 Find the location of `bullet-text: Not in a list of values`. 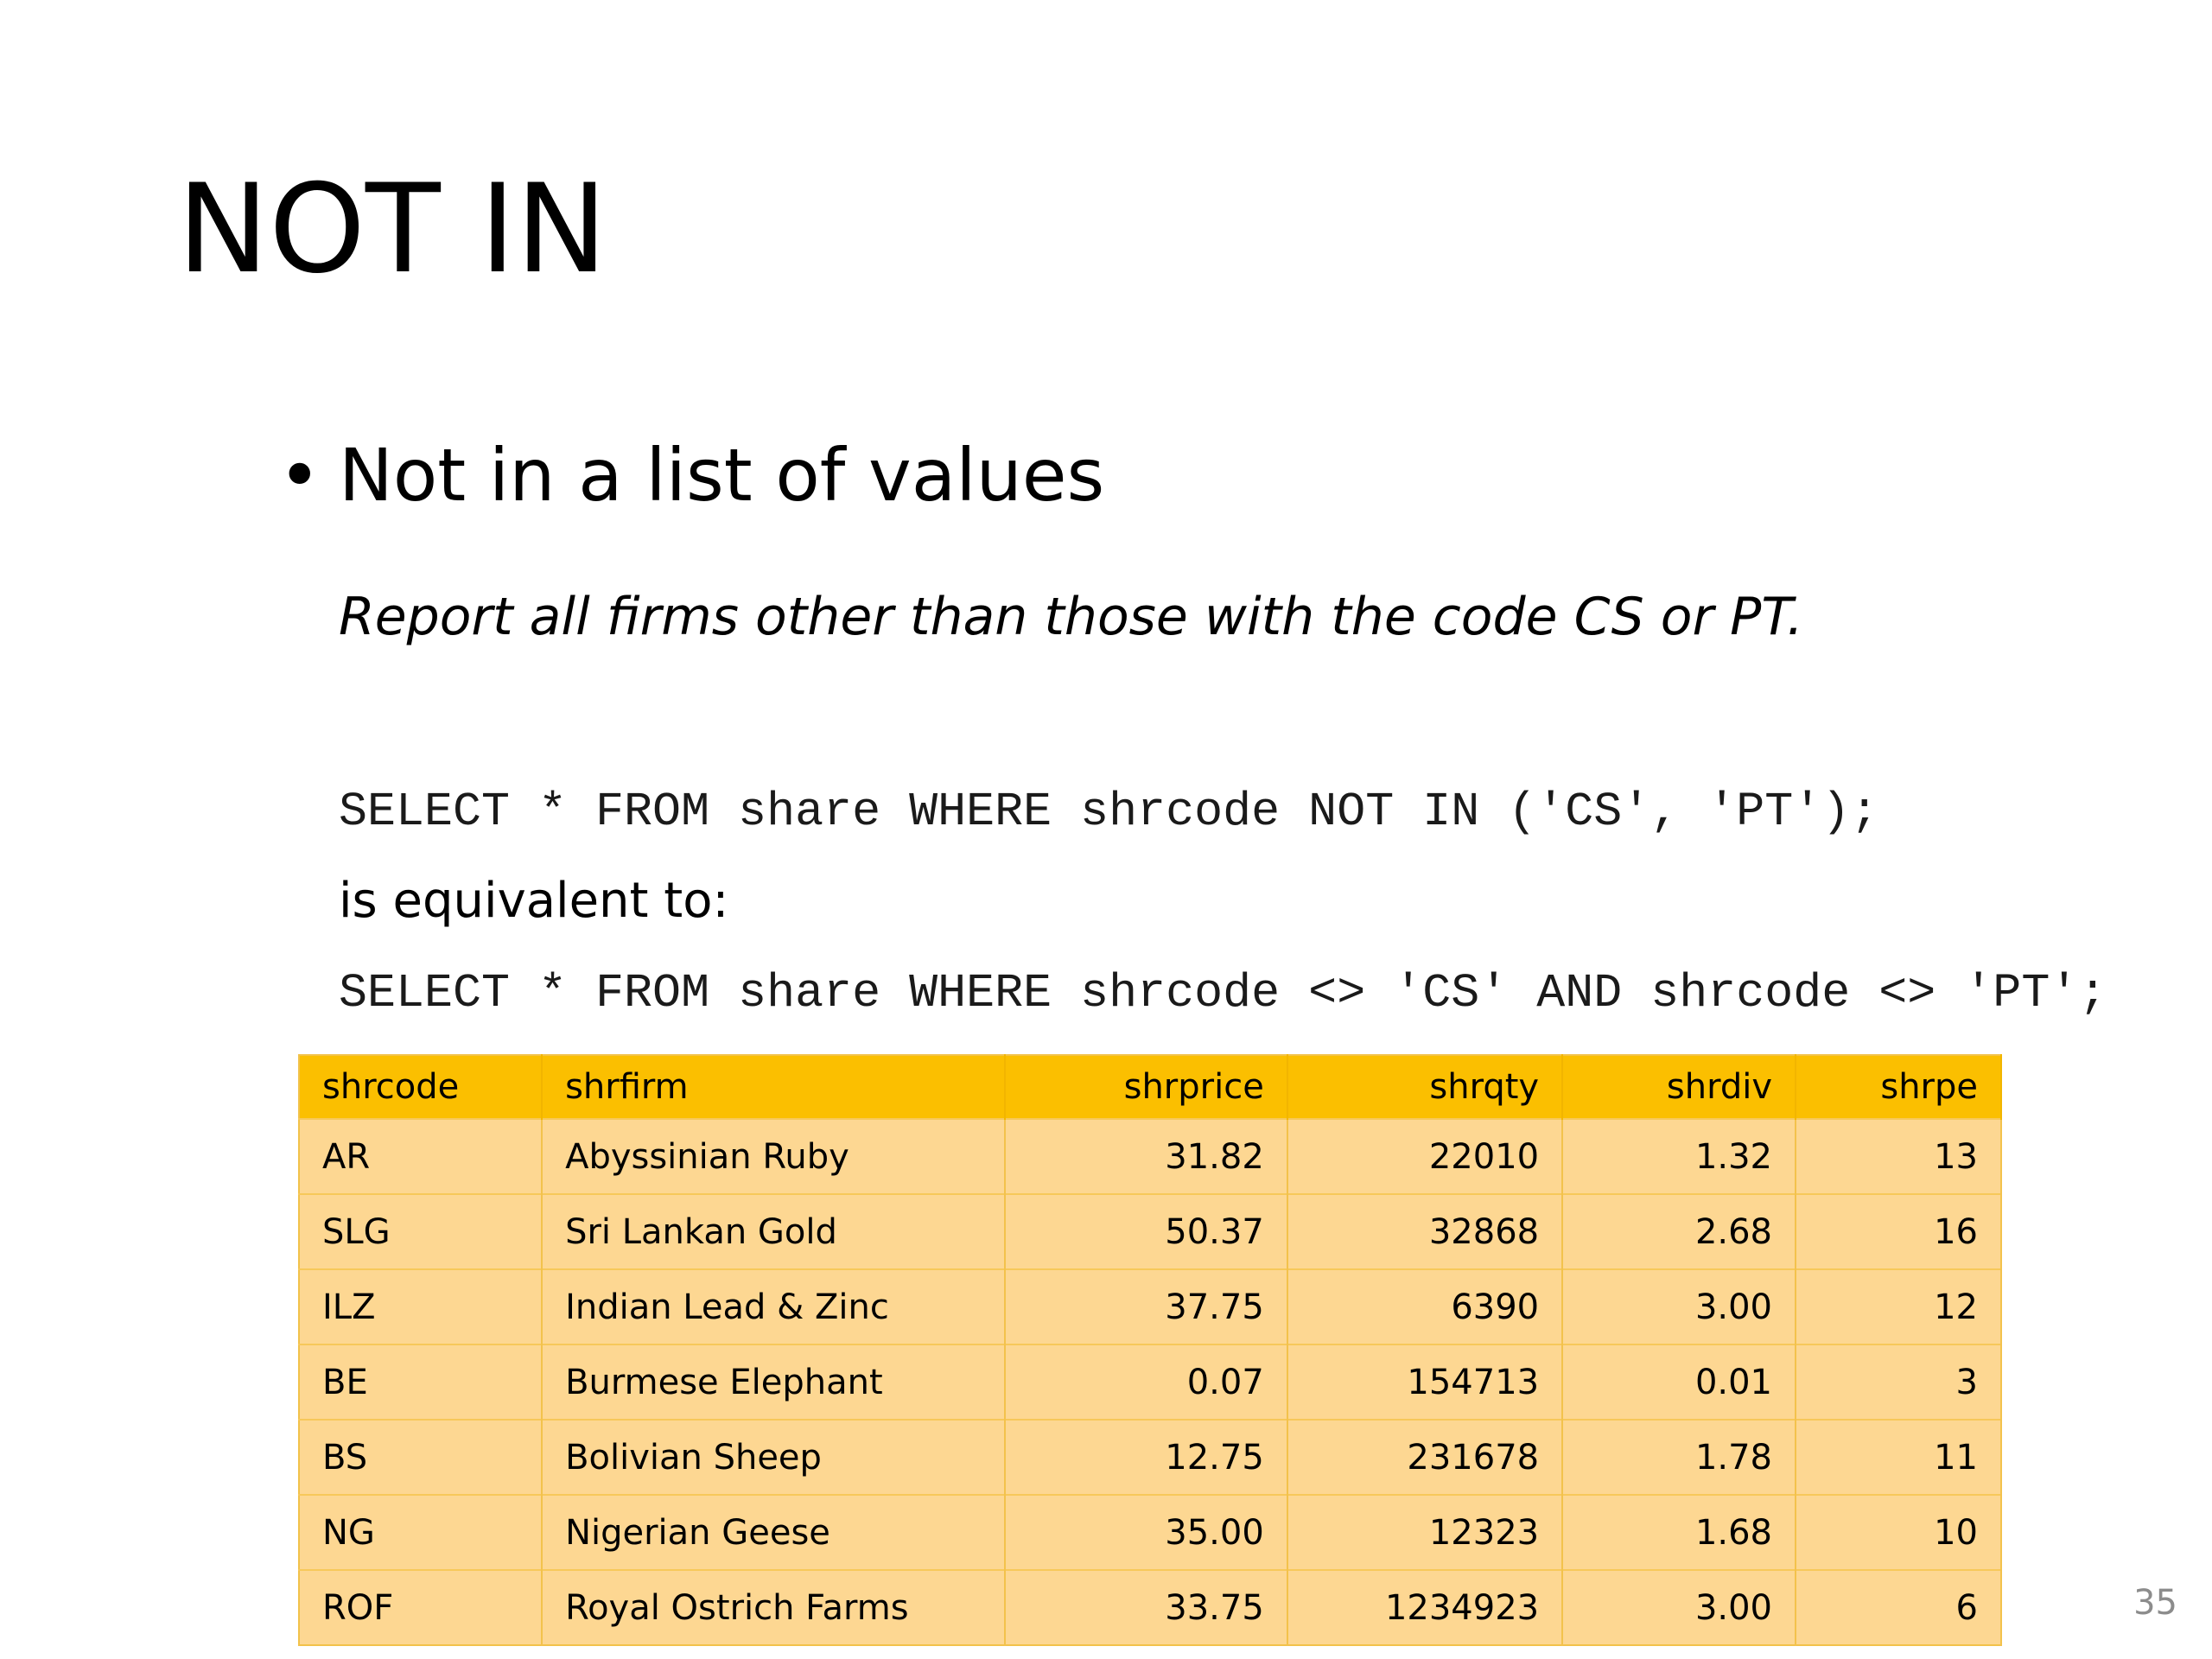

bullet-text: Not in a list of values is located at coordinates (722, 475).